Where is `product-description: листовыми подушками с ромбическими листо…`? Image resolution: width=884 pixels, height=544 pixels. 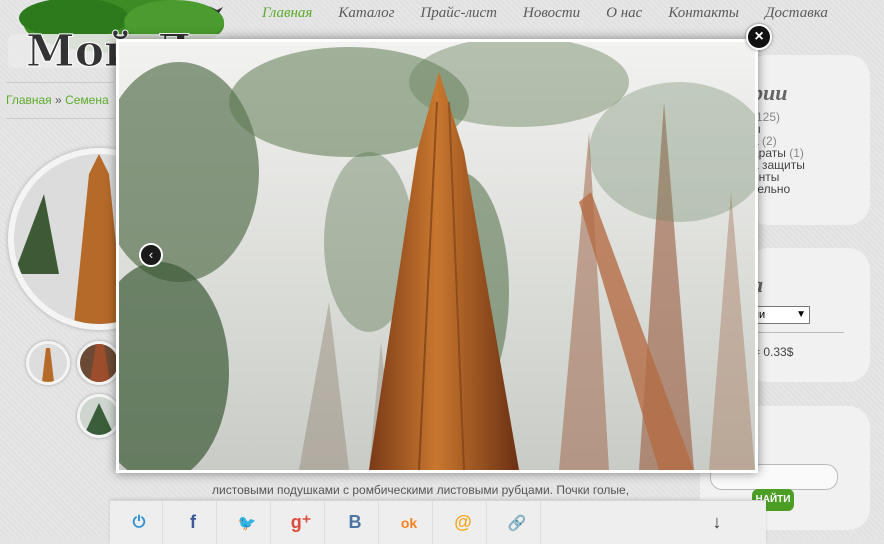
product-description: листовыми подушками с ромбическими листо… is located at coordinates (421, 490).